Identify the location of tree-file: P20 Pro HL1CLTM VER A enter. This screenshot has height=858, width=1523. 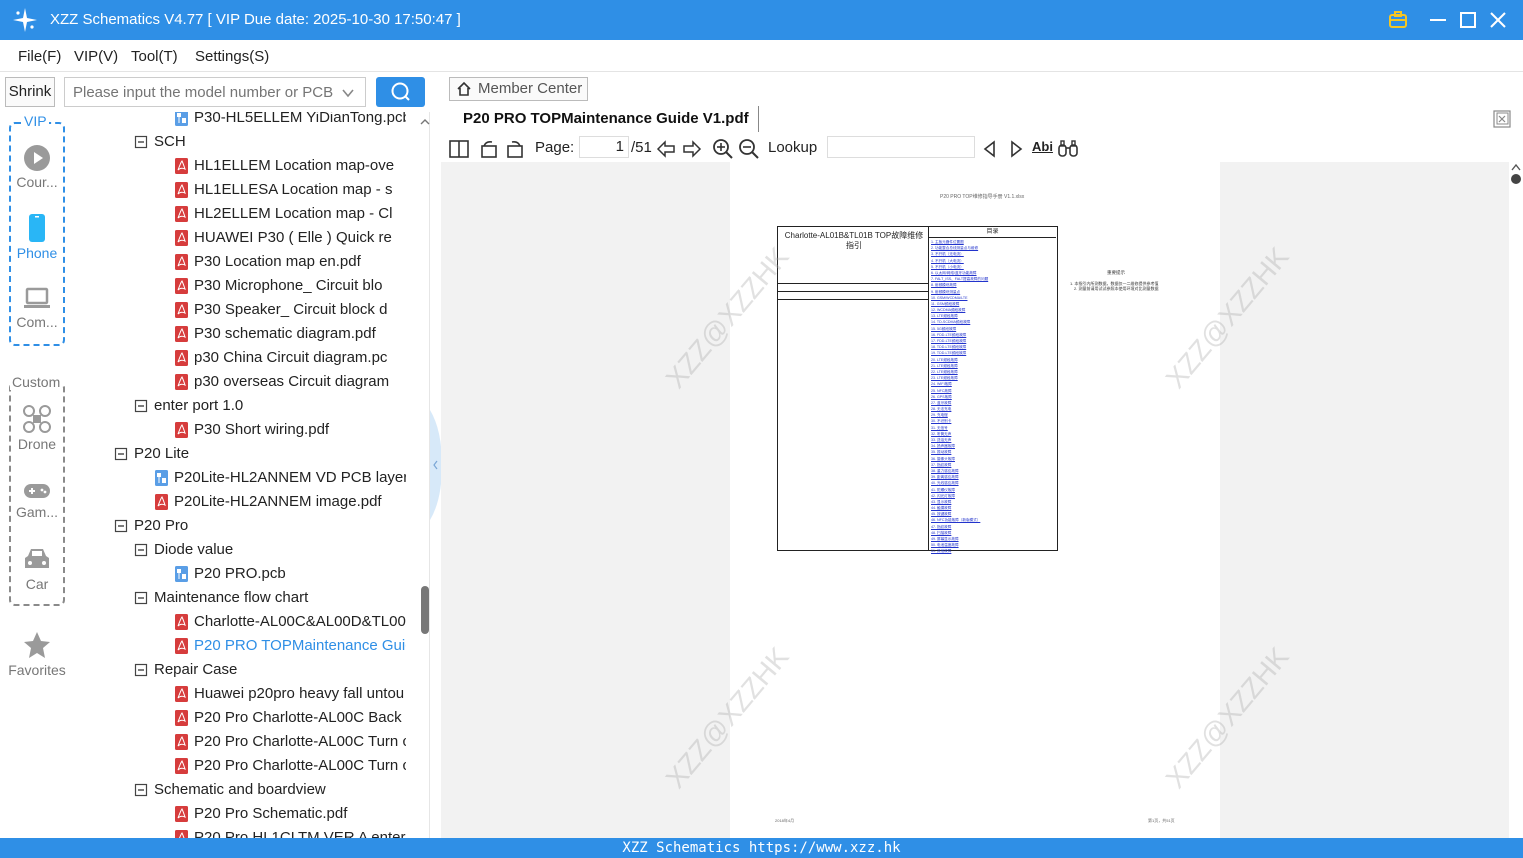
(290, 832).